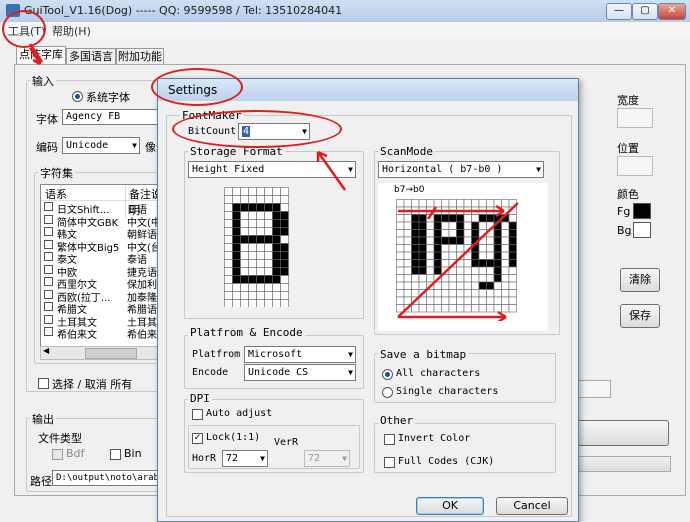 The width and height of the screenshot is (690, 522). What do you see at coordinates (101, 145) in the screenshot?
I see `encode-select: Unicode ▼` at bounding box center [101, 145].